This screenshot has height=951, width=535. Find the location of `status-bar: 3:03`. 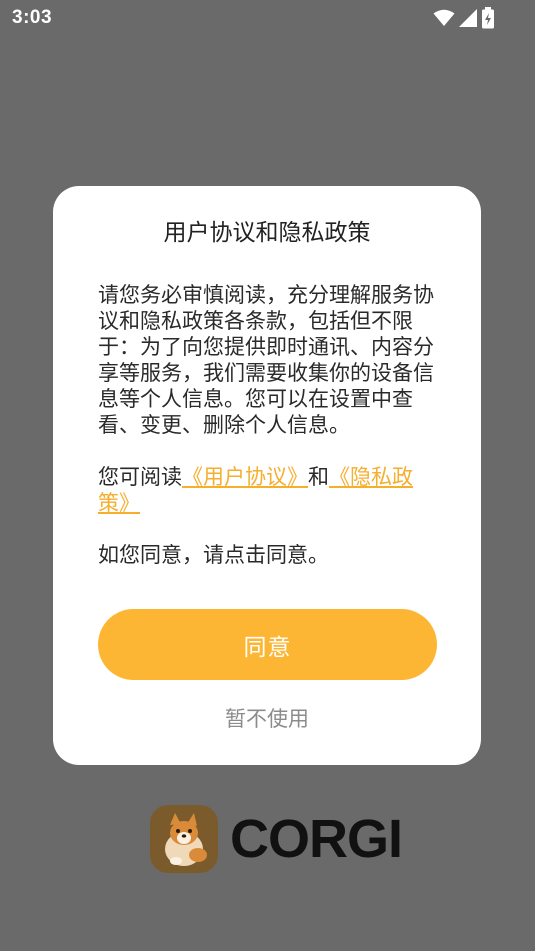

status-bar: 3:03 is located at coordinates (267, 18).